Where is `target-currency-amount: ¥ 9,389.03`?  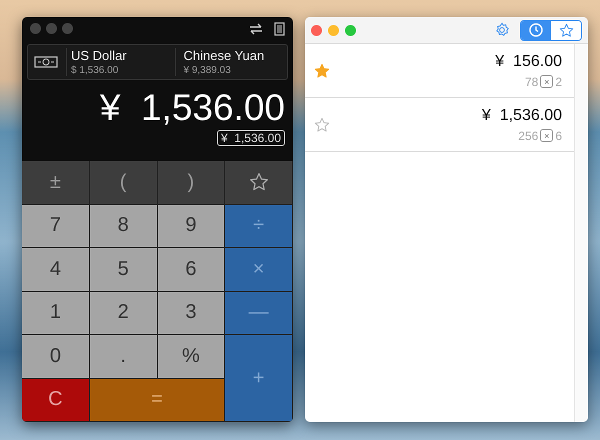
target-currency-amount: ¥ 9,389.03 is located at coordinates (208, 70).